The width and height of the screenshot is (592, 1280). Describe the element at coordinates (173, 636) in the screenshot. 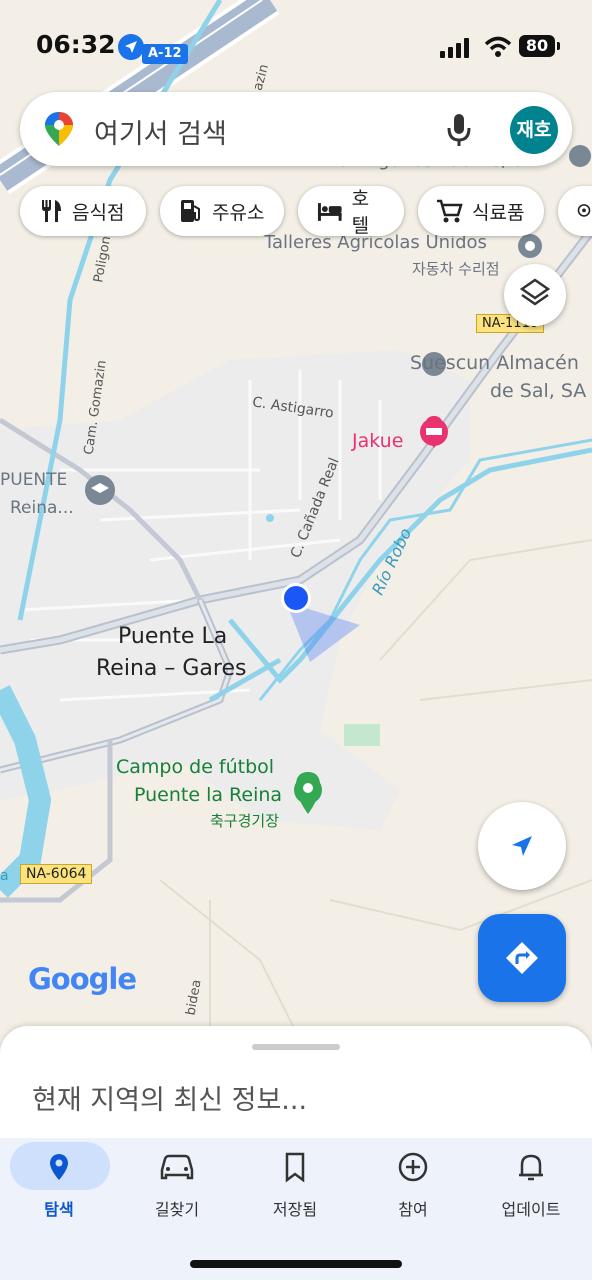

I see `town-label-1: Puente La` at that location.